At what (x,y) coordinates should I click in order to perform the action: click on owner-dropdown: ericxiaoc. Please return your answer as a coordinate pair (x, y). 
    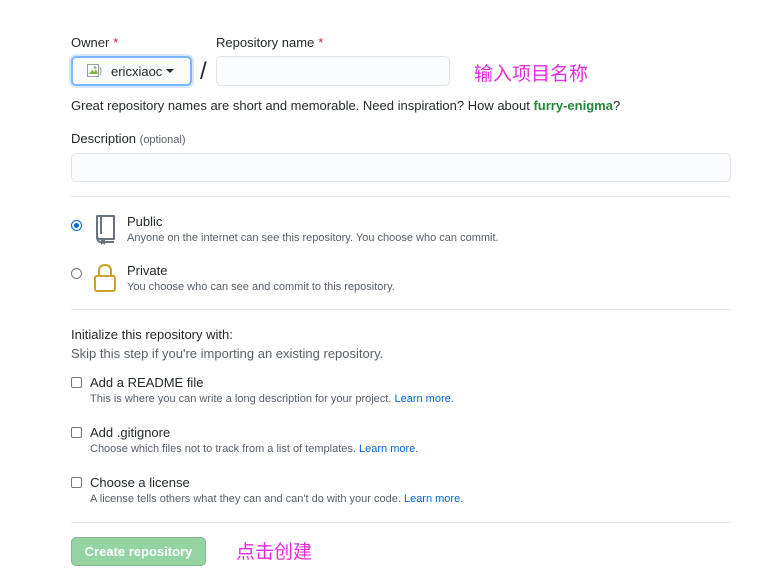
    Looking at the image, I should click on (131, 71).